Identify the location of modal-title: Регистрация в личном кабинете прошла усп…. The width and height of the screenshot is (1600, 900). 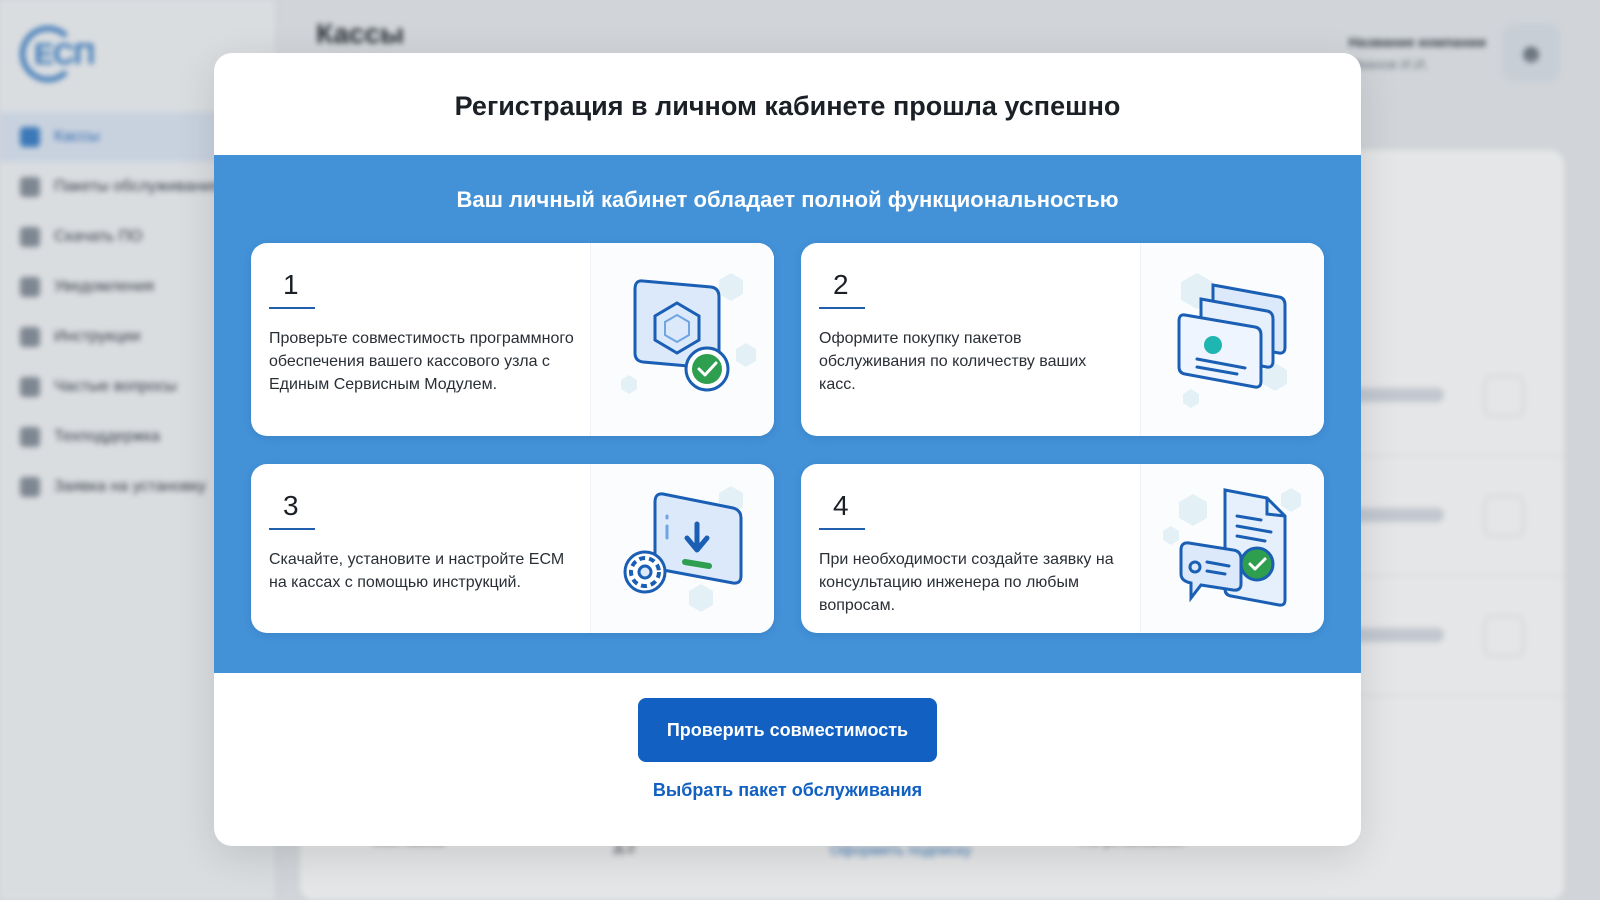
(787, 106).